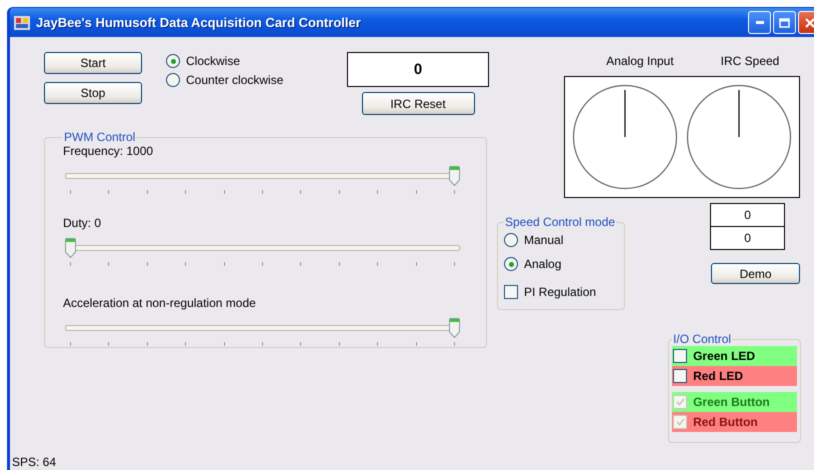 The height and width of the screenshot is (470, 814). I want to click on maximize-button, so click(784, 22).